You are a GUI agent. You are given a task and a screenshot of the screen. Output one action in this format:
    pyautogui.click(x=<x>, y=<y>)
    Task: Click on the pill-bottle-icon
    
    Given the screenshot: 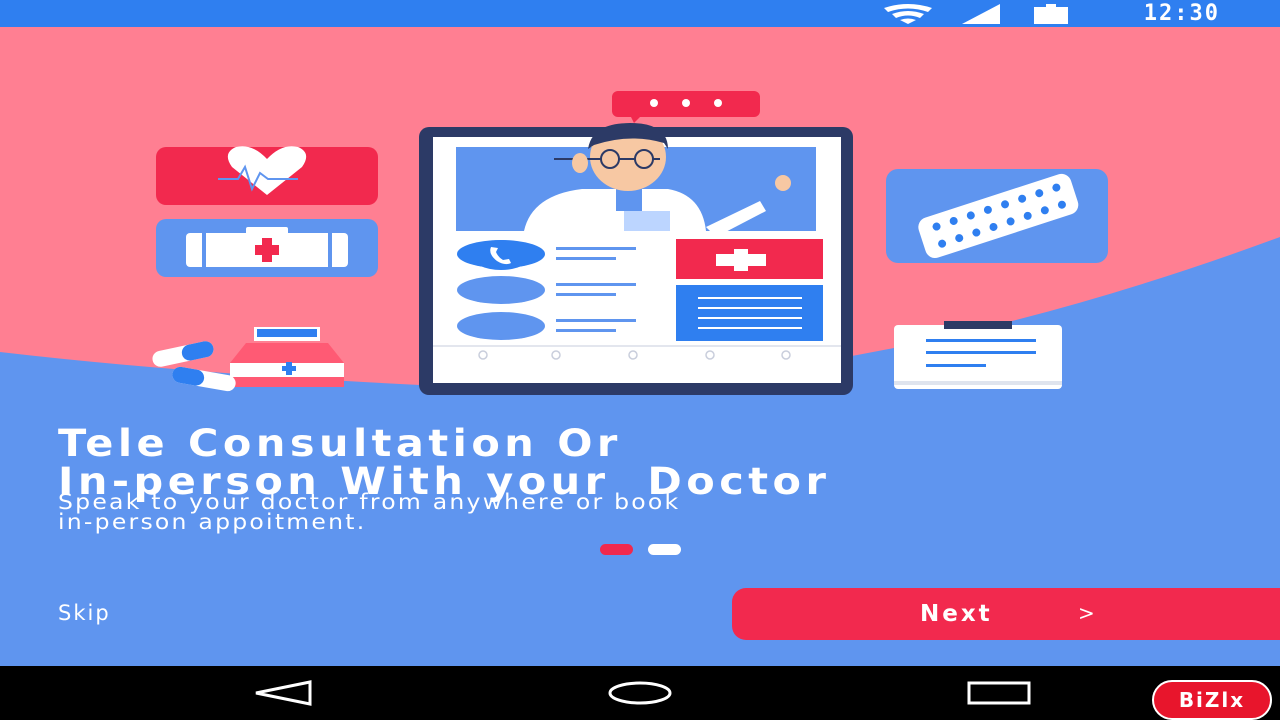 What is the action you would take?
    pyautogui.click(x=287, y=357)
    